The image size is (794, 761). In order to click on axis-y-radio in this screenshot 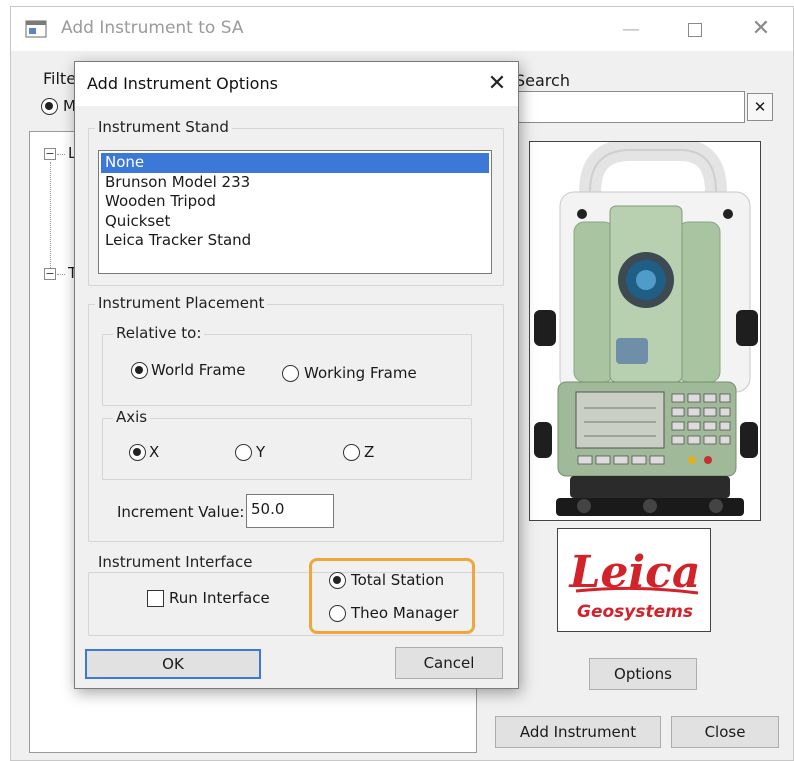, I will do `click(243, 452)`.